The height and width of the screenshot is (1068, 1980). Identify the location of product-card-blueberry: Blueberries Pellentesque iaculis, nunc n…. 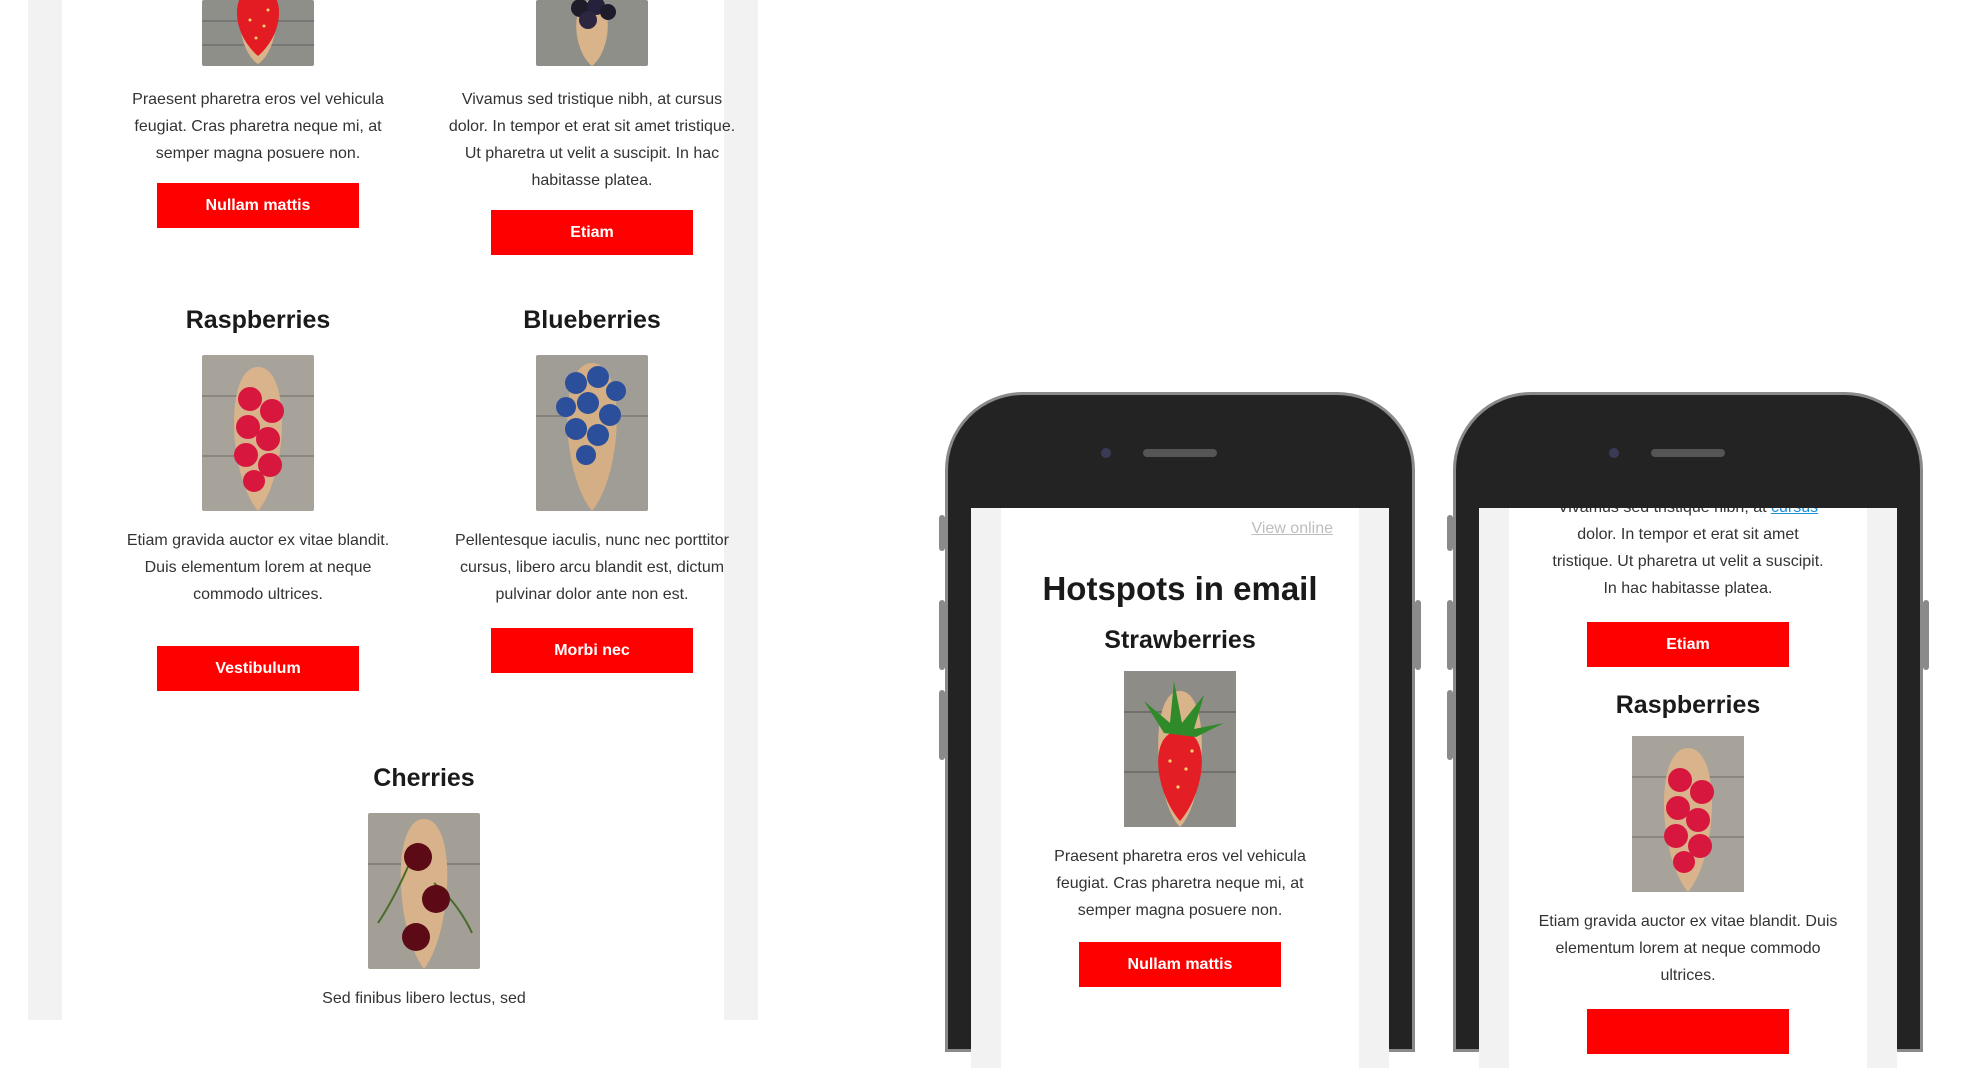
(592, 489).